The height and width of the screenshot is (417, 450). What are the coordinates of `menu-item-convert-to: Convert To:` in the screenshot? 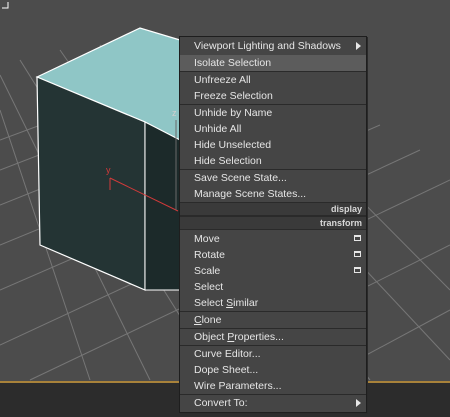 It's located at (273, 403).